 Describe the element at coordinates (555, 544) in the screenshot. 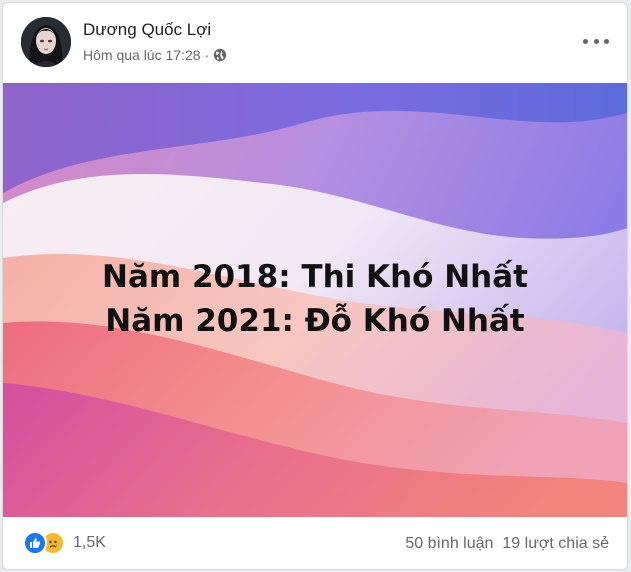

I see `shares-count: 19 lượt chia sẻ` at that location.